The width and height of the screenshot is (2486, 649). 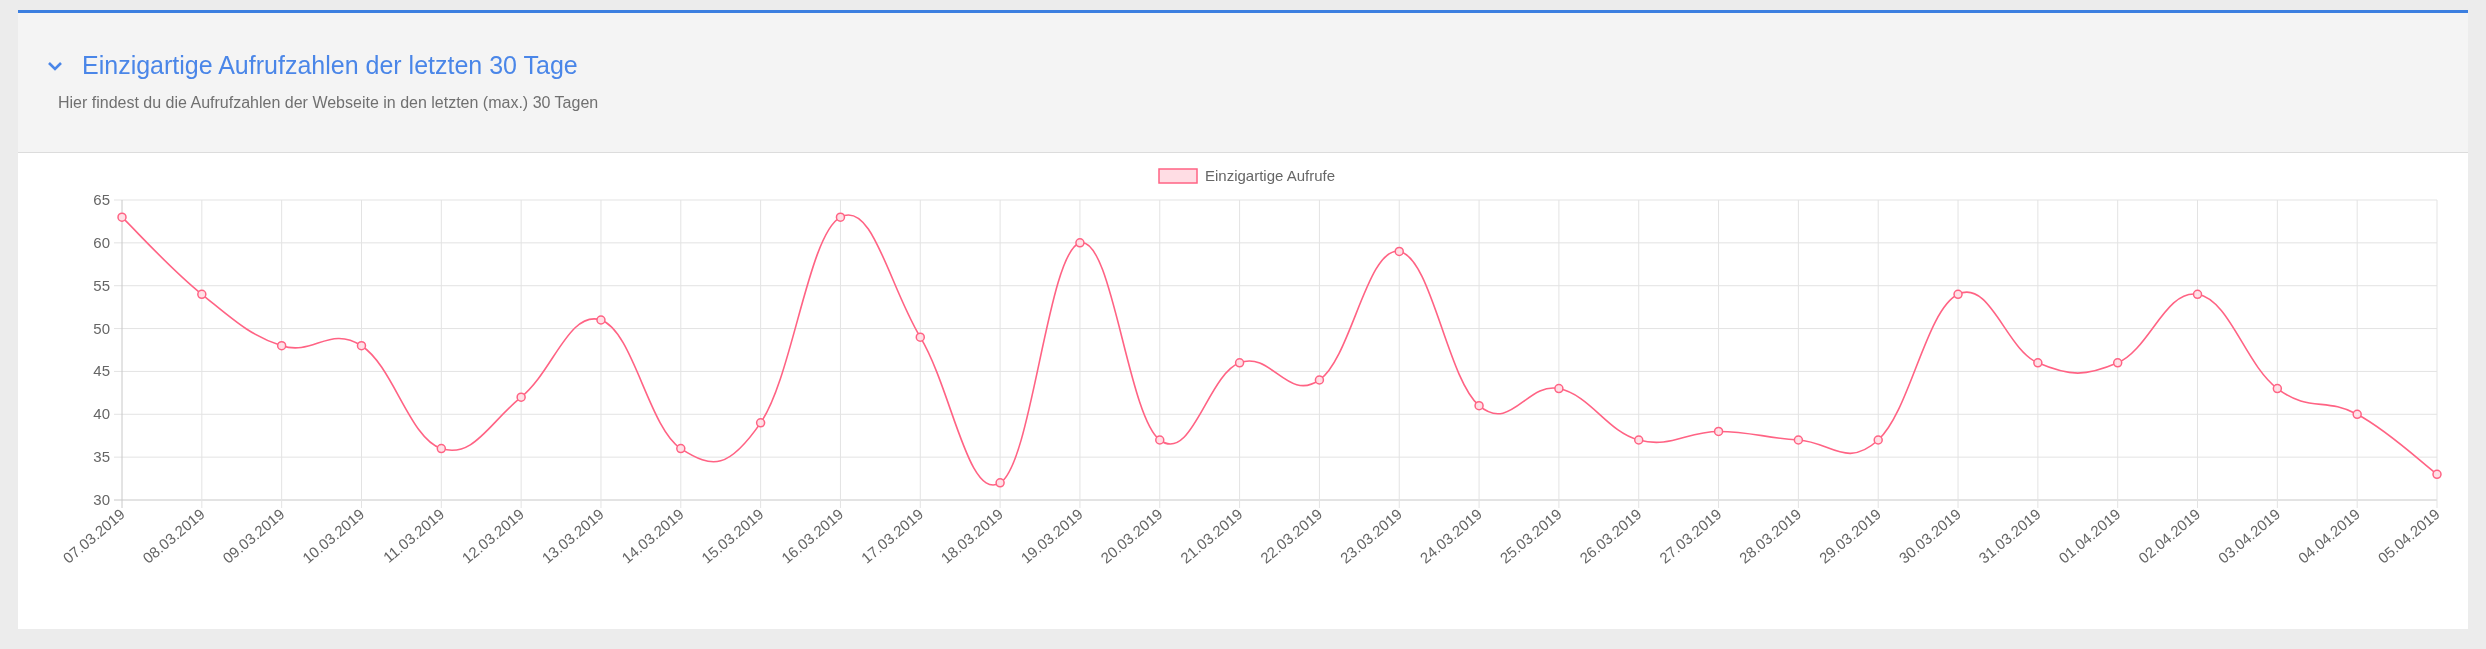 What do you see at coordinates (101, 242) in the screenshot?
I see `y-tick-label: 60` at bounding box center [101, 242].